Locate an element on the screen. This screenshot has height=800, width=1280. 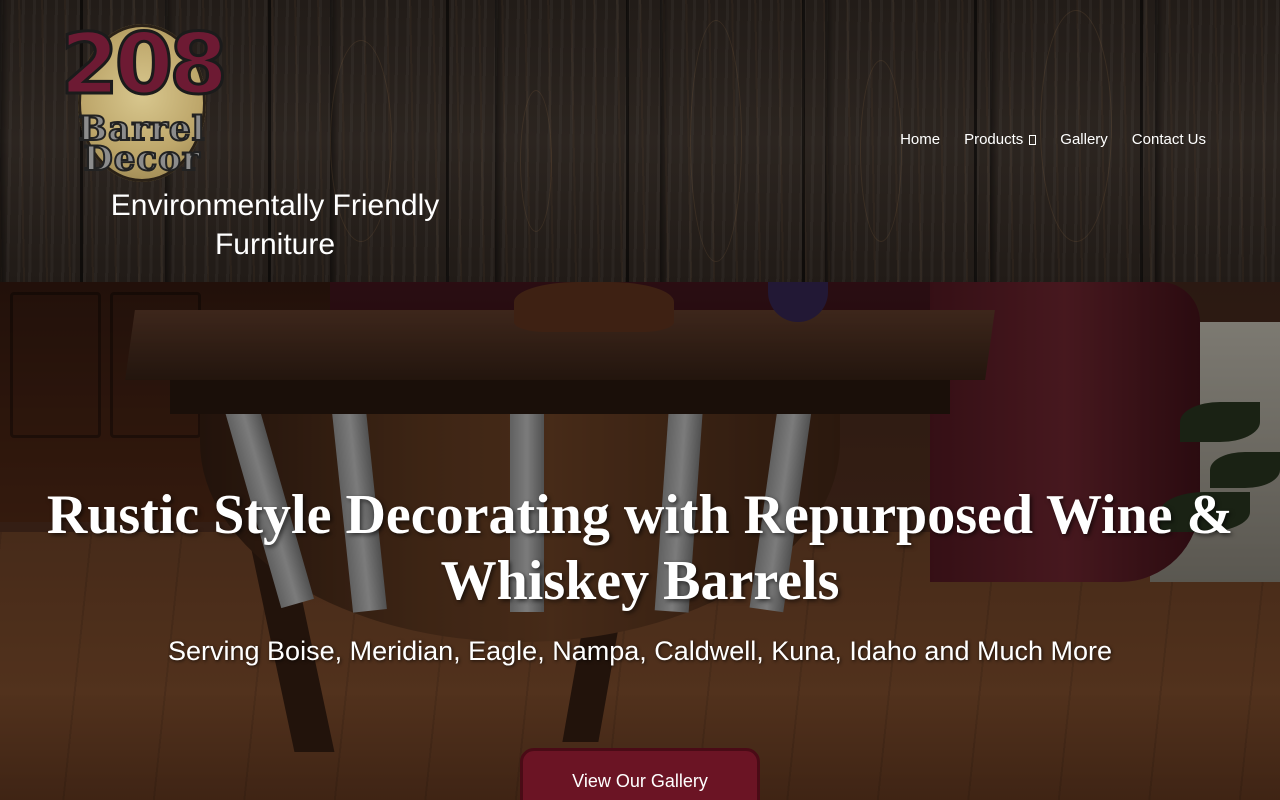
dropdown-caret-icon is located at coordinates (1033, 140).